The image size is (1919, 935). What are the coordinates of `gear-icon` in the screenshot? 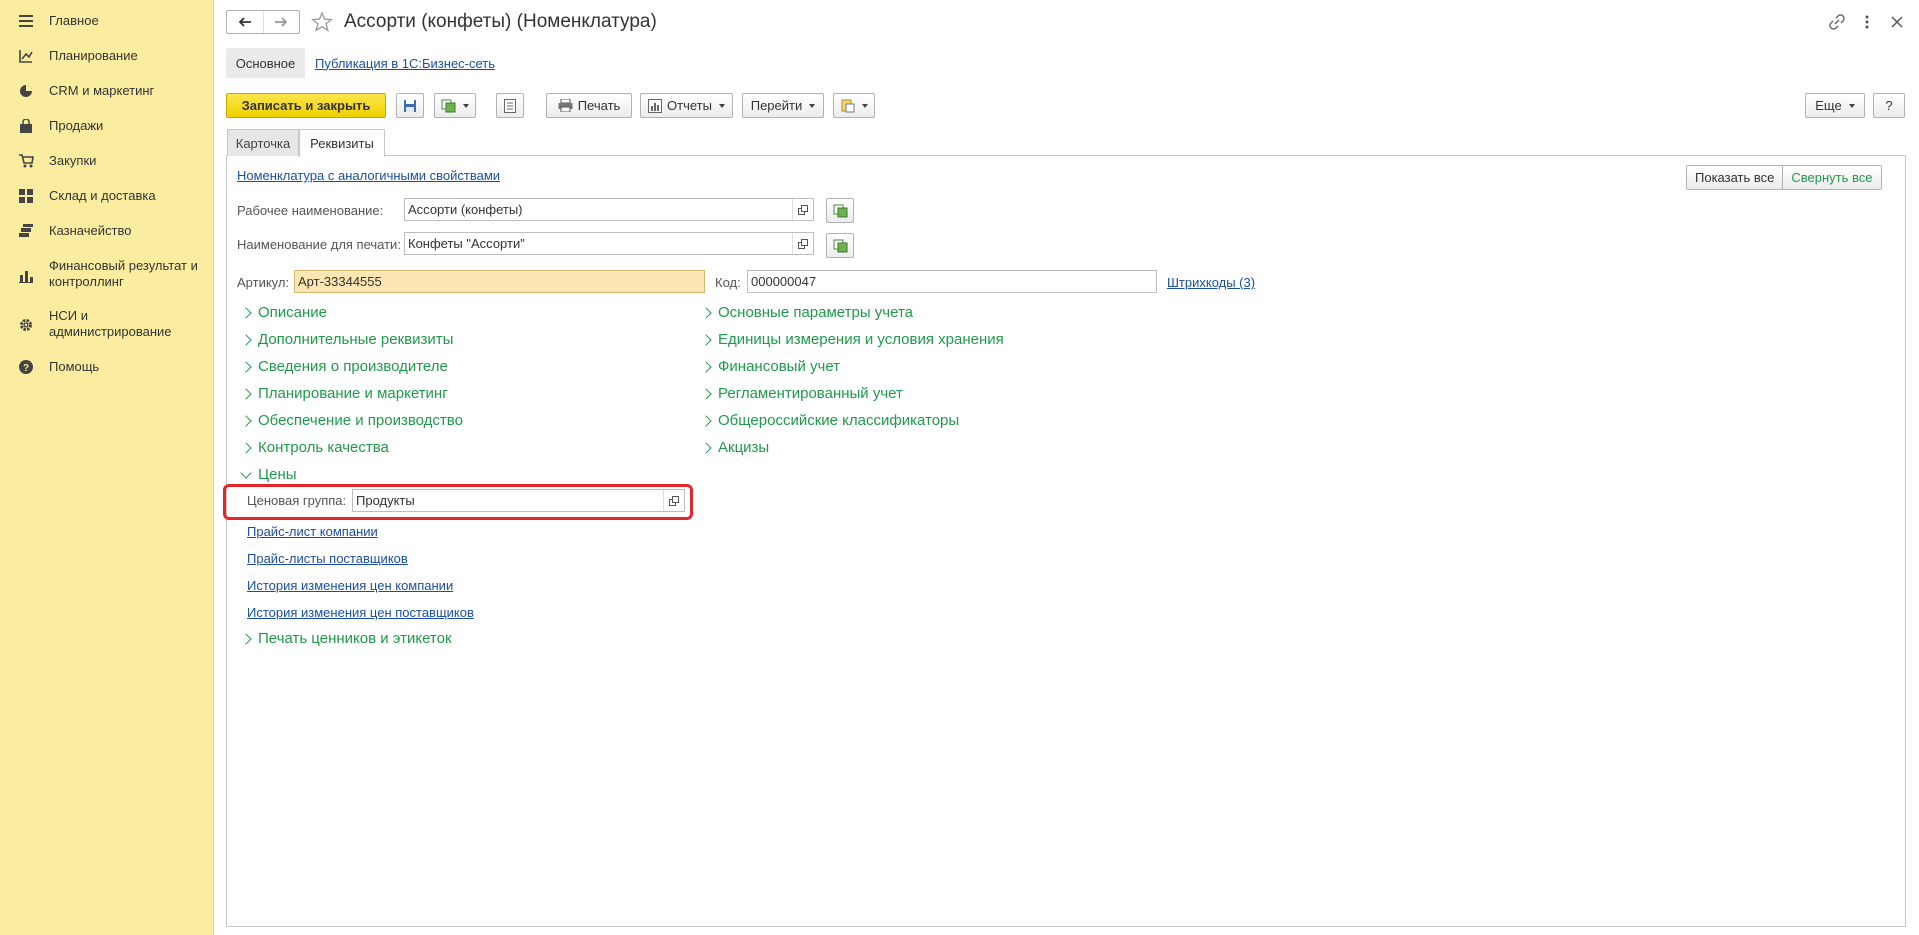 It's located at (26, 325).